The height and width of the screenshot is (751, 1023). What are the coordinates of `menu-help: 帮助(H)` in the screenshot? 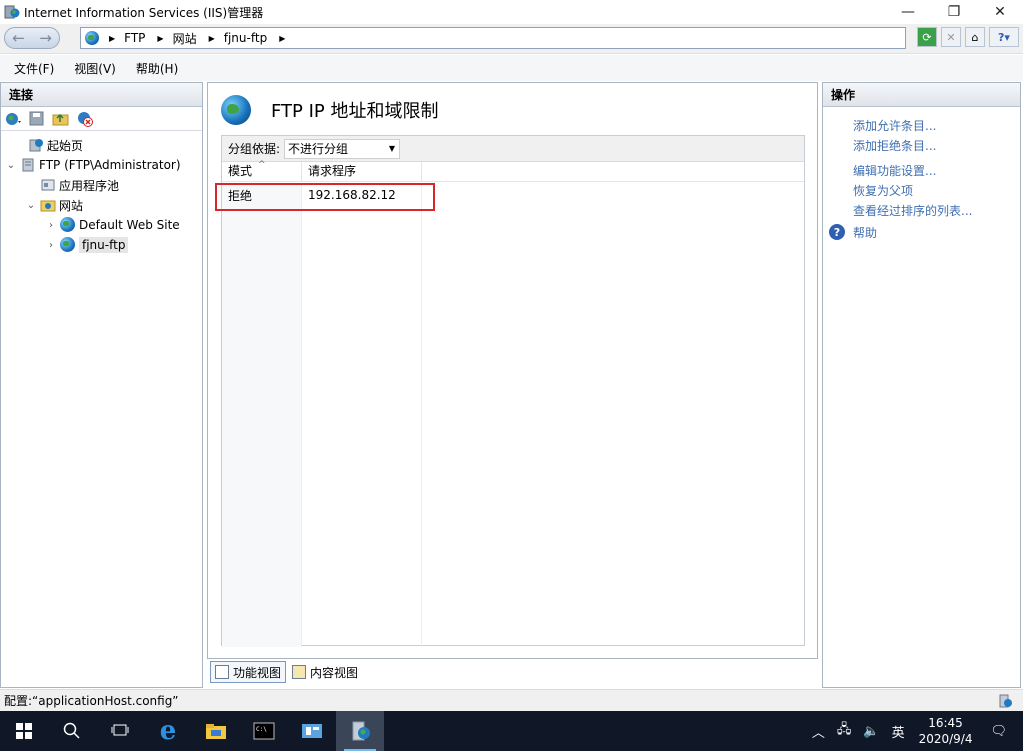 It's located at (157, 68).